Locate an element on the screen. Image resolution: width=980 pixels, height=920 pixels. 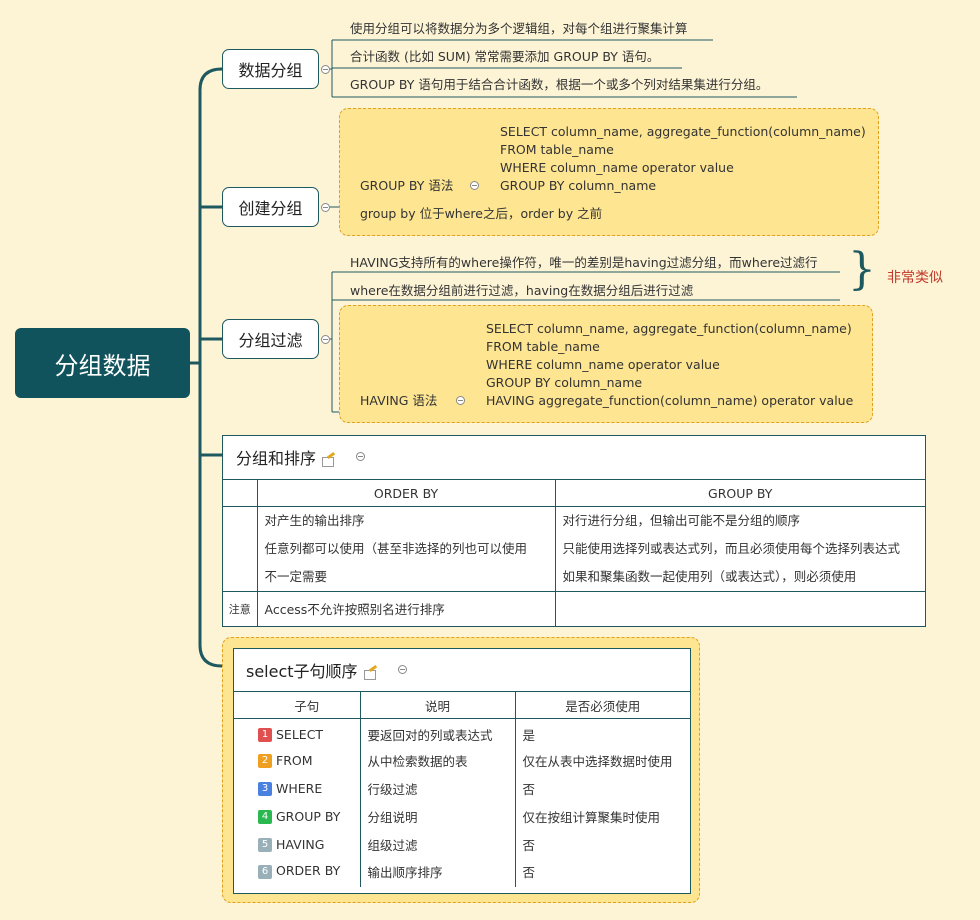
table-row: 1 SELECT 要返回对的列或表达式是 is located at coordinates (462, 732).